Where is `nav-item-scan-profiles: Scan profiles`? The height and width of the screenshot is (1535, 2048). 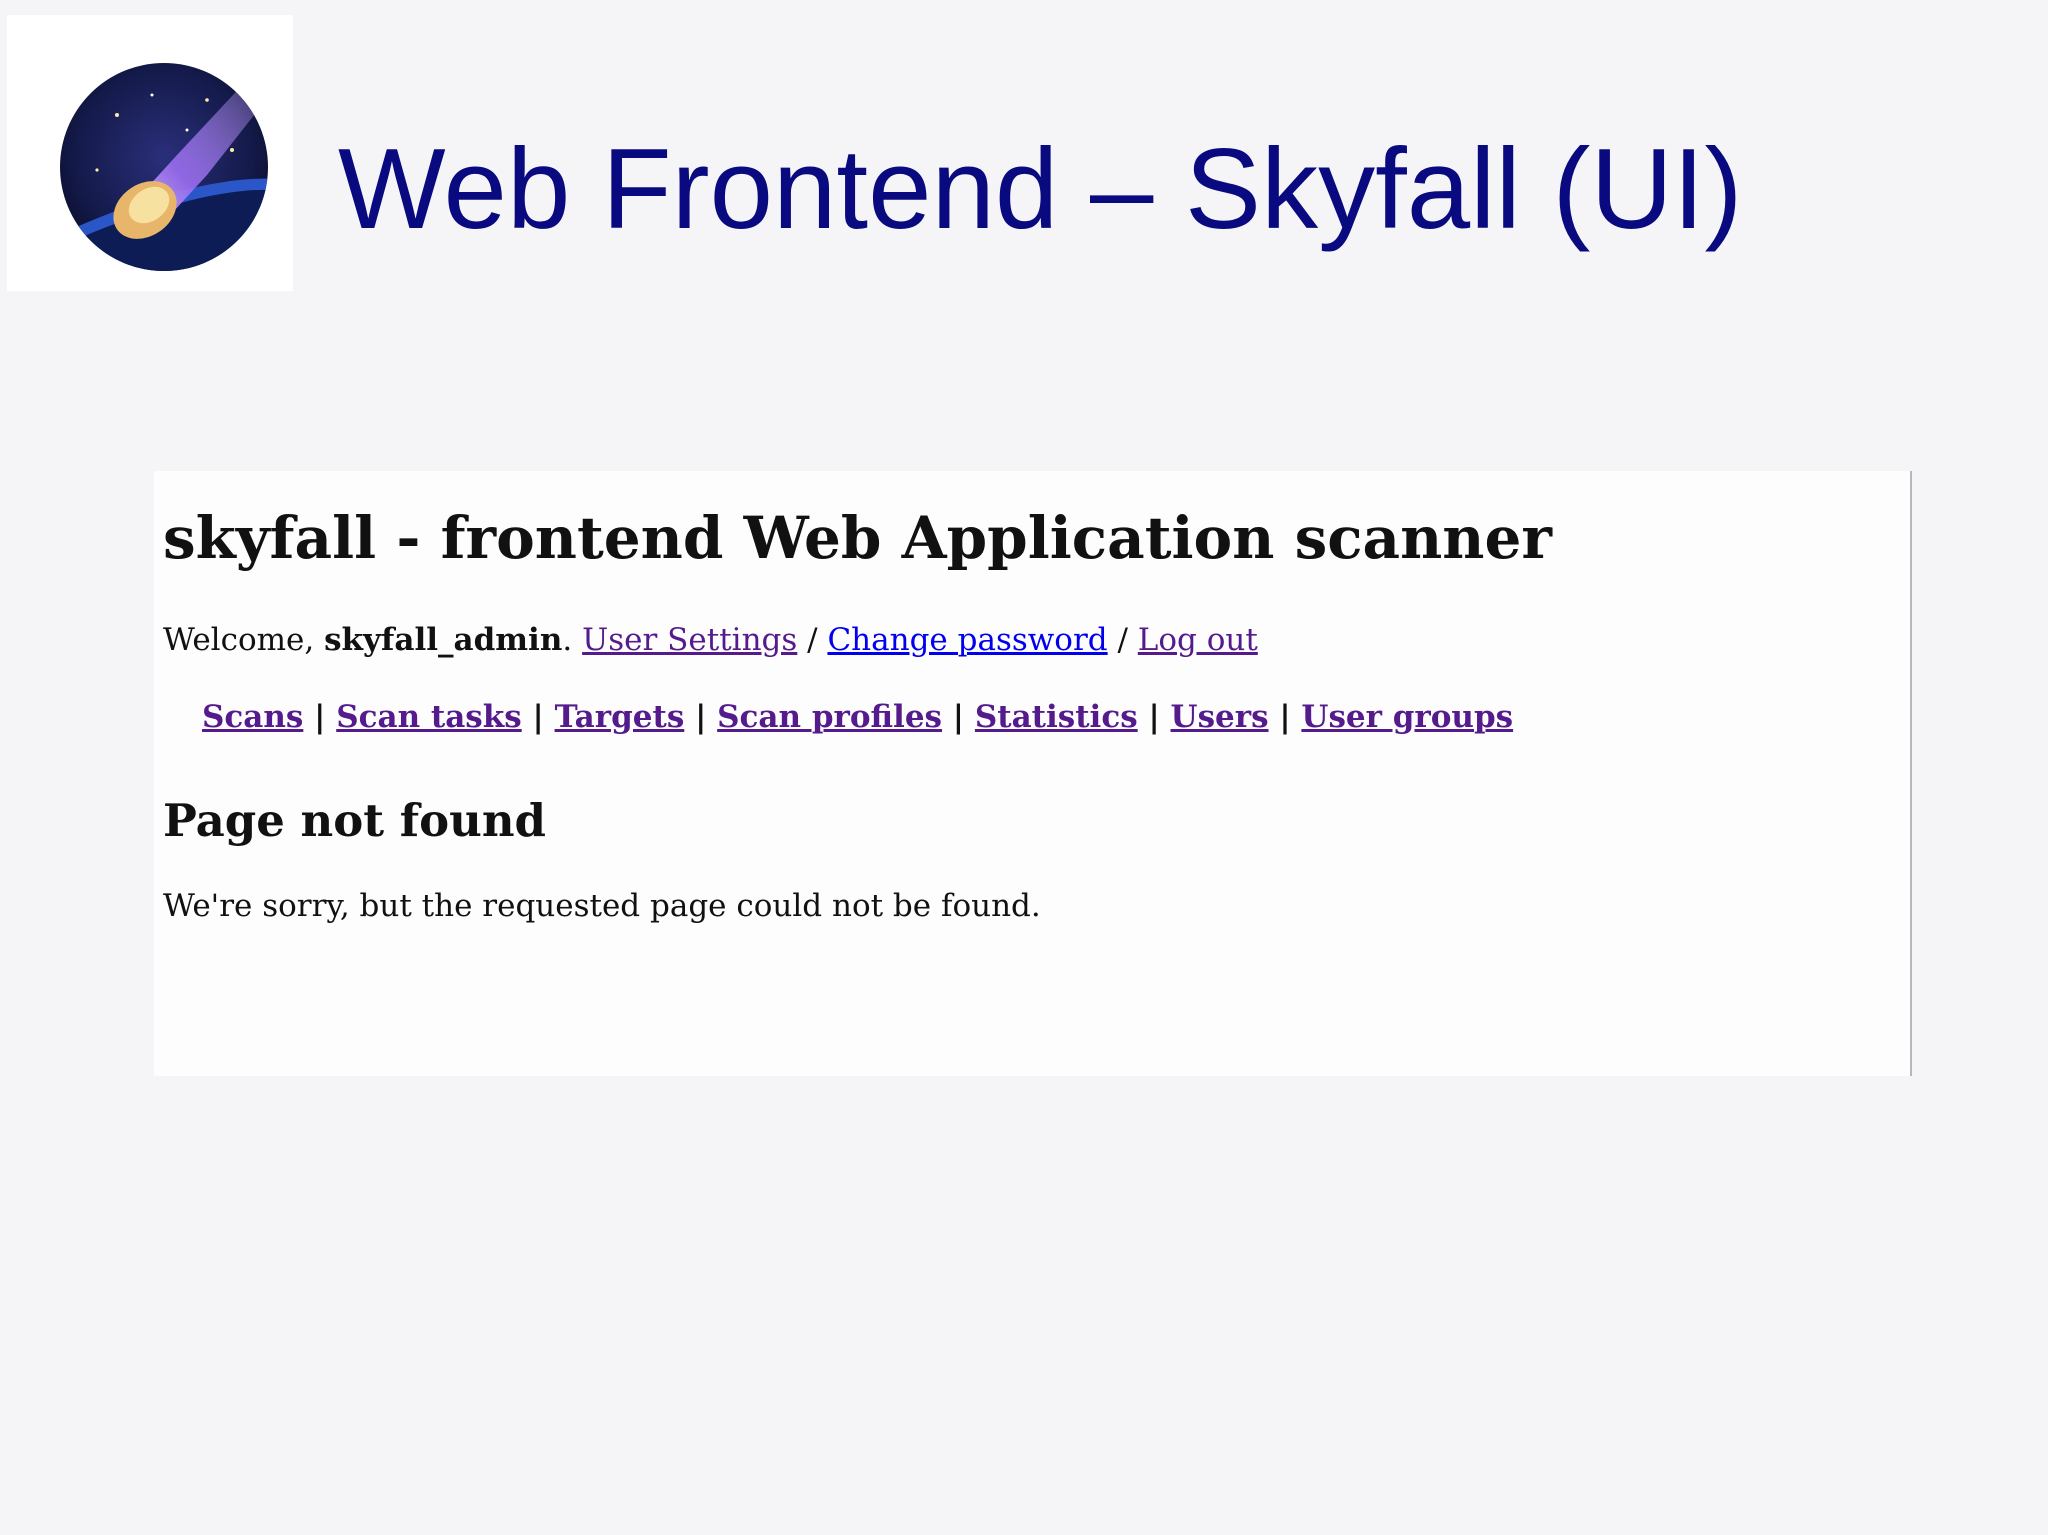
nav-item-scan-profiles: Scan profiles is located at coordinates (829, 717).